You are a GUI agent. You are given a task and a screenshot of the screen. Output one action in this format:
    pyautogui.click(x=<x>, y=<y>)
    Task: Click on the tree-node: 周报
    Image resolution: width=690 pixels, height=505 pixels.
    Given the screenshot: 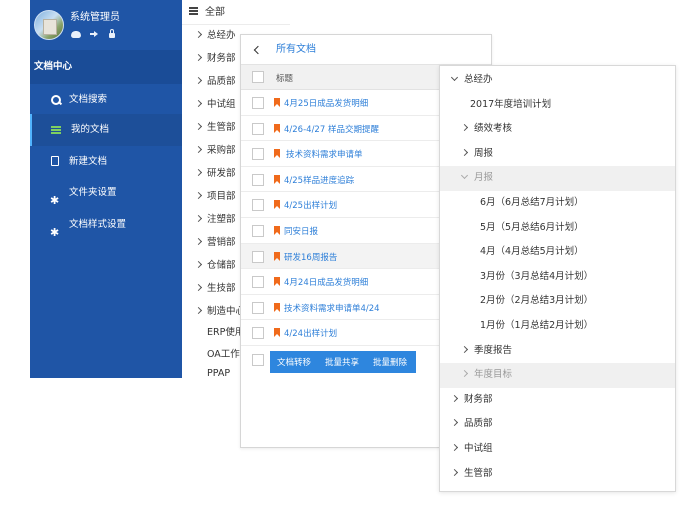 What is the action you would take?
    pyautogui.click(x=557, y=154)
    